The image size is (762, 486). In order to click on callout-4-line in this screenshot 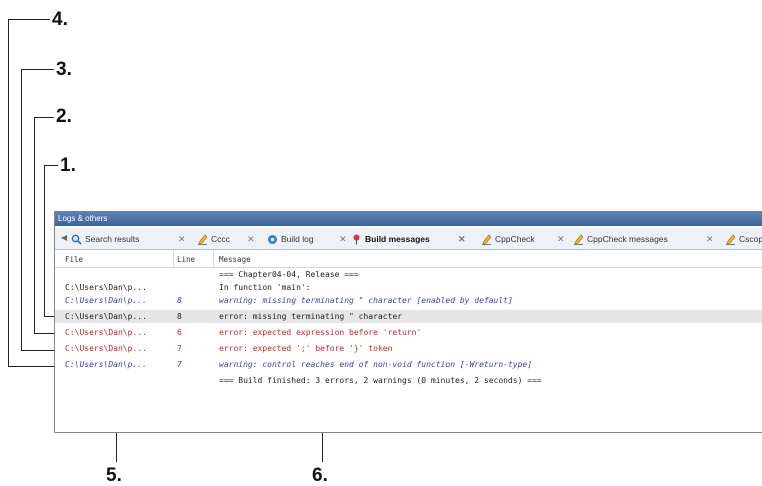, I will do `click(29, 19)`.